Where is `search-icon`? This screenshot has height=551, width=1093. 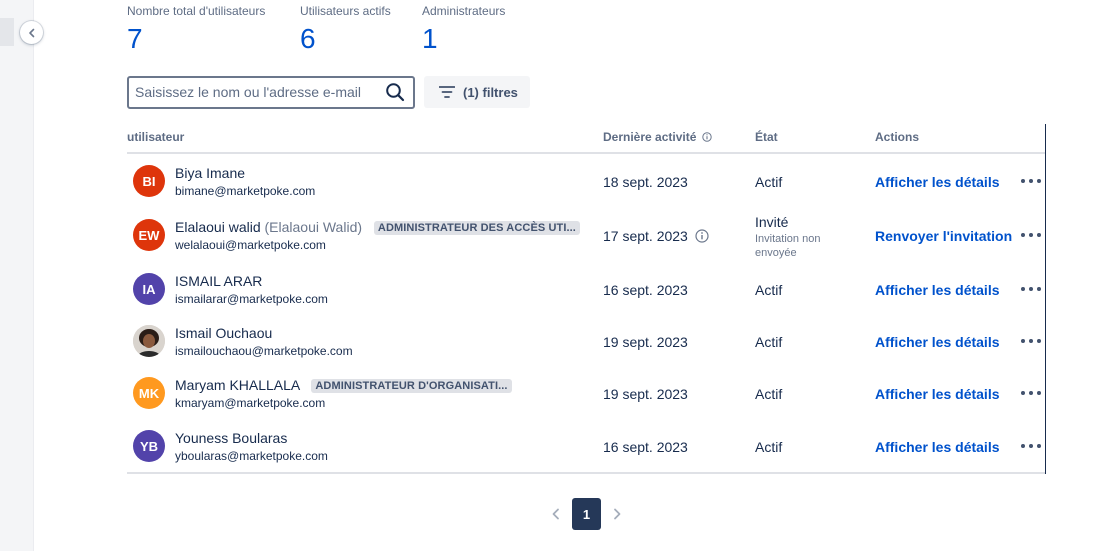 search-icon is located at coordinates (395, 94).